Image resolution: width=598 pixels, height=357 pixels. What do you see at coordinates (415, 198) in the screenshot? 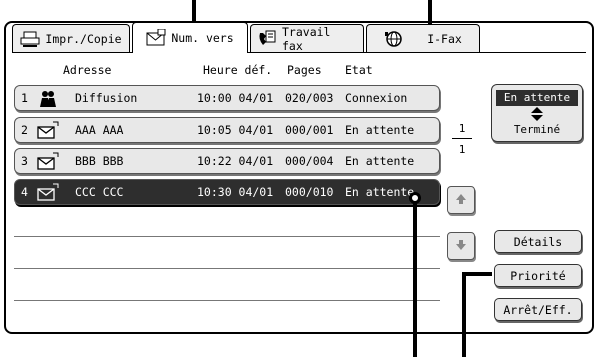
I see `callout-marker-selected-job` at bounding box center [415, 198].